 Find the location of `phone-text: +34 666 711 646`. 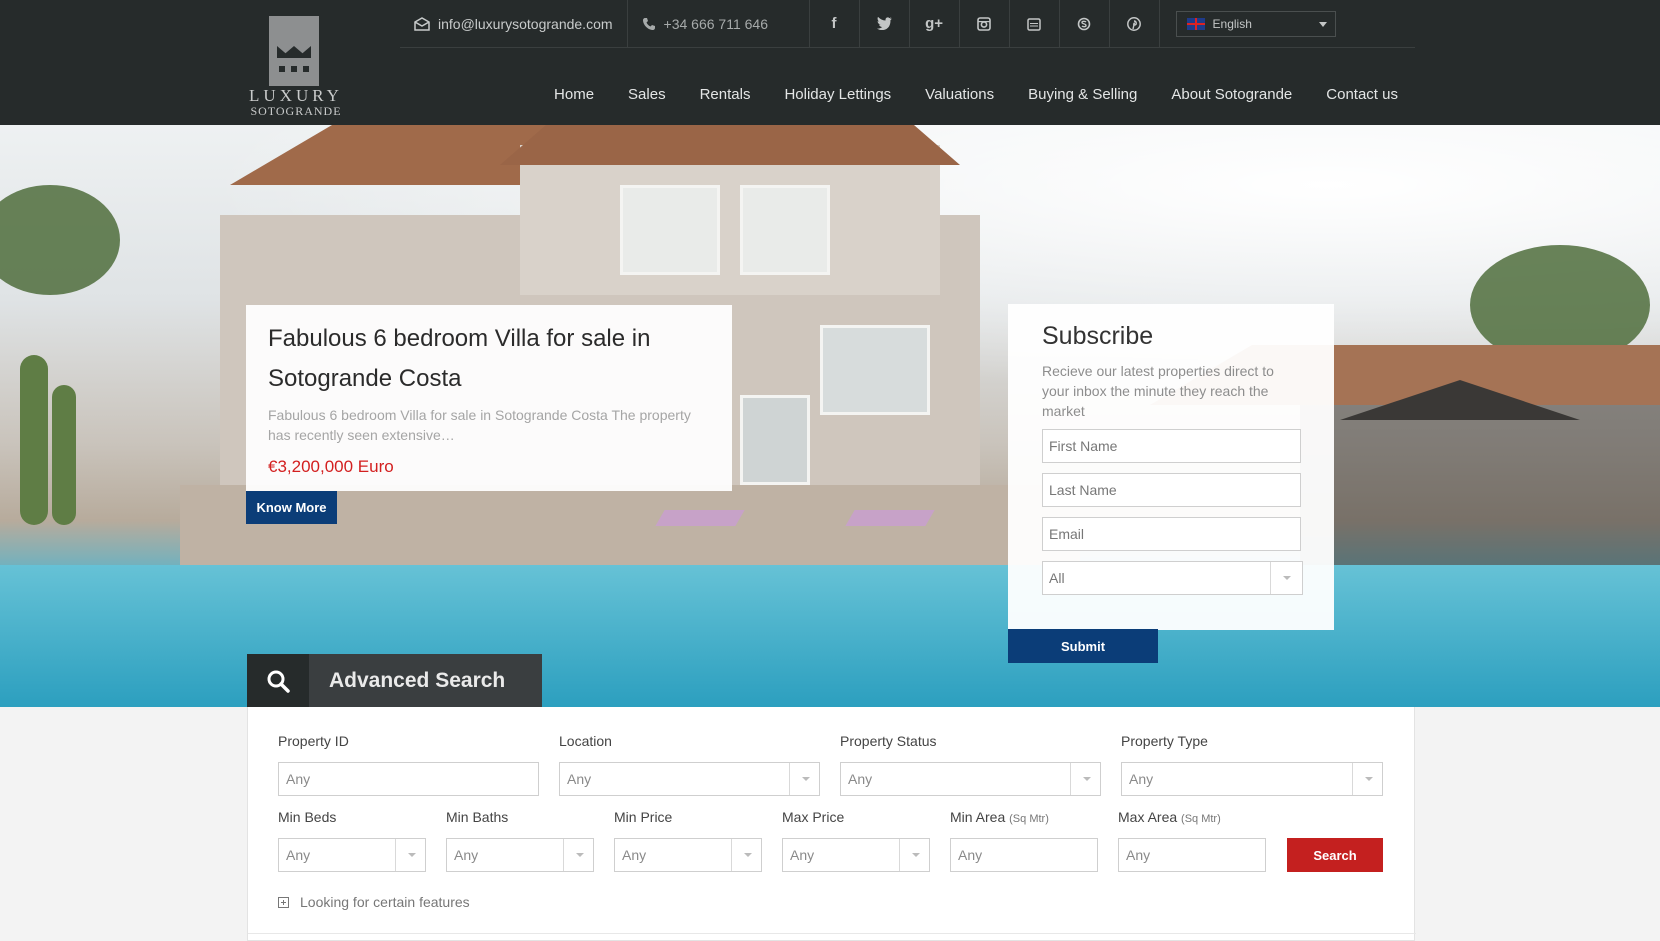

phone-text: +34 666 711 646 is located at coordinates (715, 23).